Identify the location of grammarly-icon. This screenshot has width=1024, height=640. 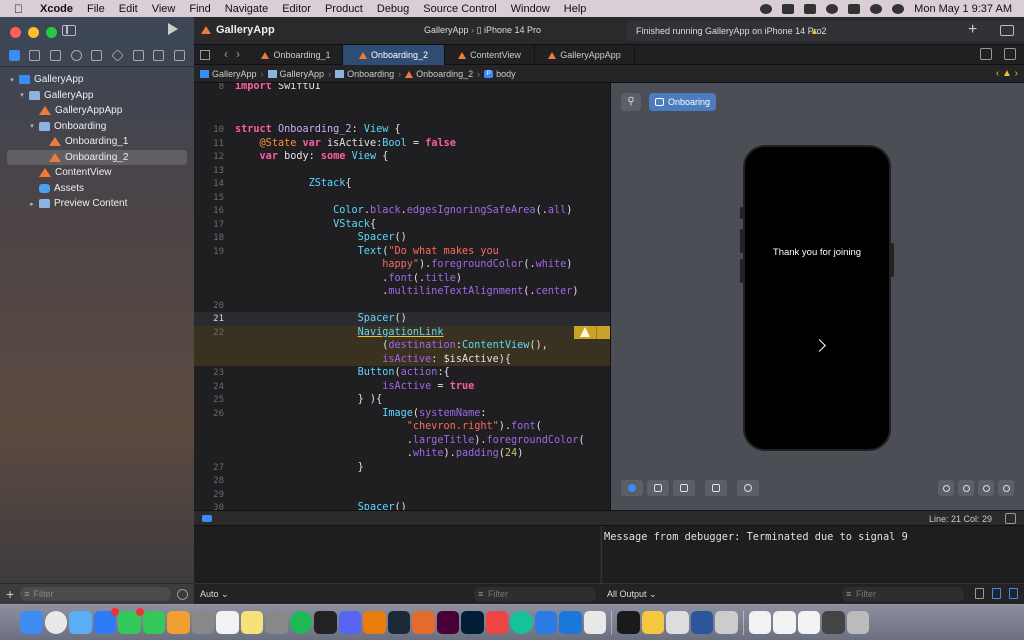
(521, 622).